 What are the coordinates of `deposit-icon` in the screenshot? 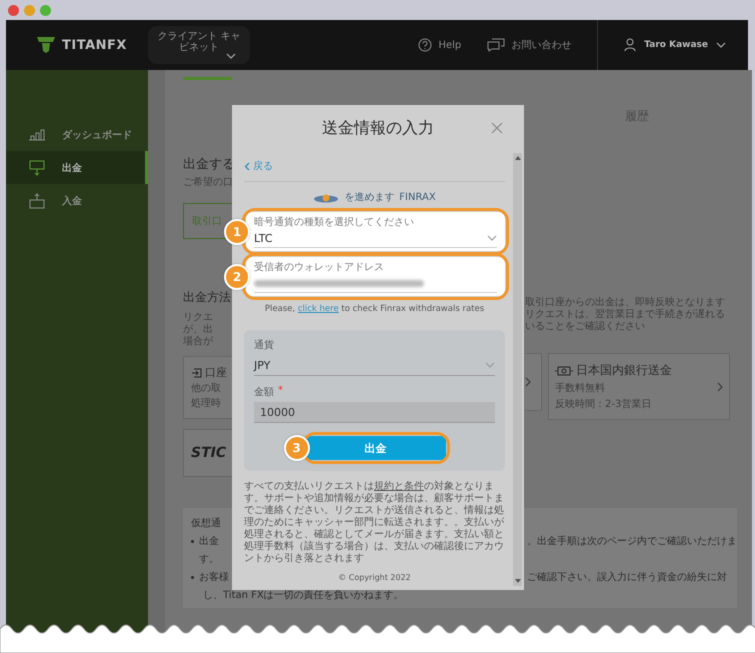 It's located at (37, 200).